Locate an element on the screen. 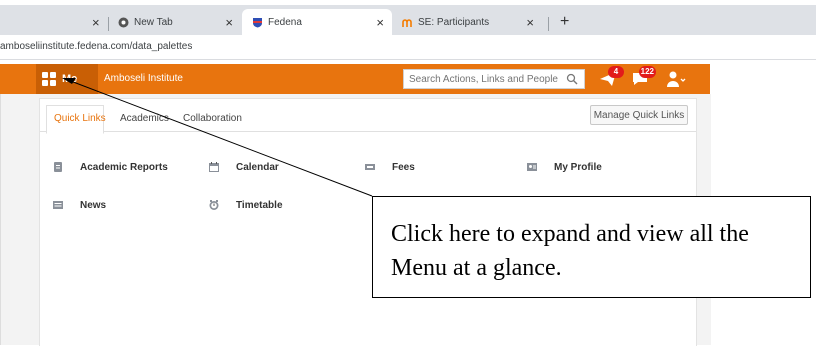 The image size is (816, 346). quick-link-label: My Profile is located at coordinates (578, 167).